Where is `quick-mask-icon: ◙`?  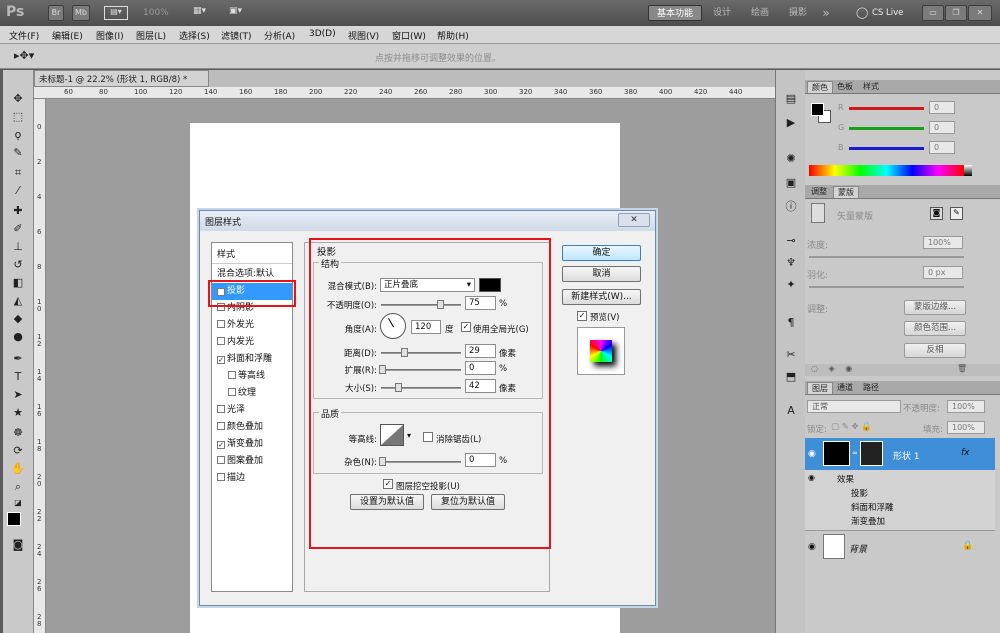 quick-mask-icon: ◙ is located at coordinates (18, 545).